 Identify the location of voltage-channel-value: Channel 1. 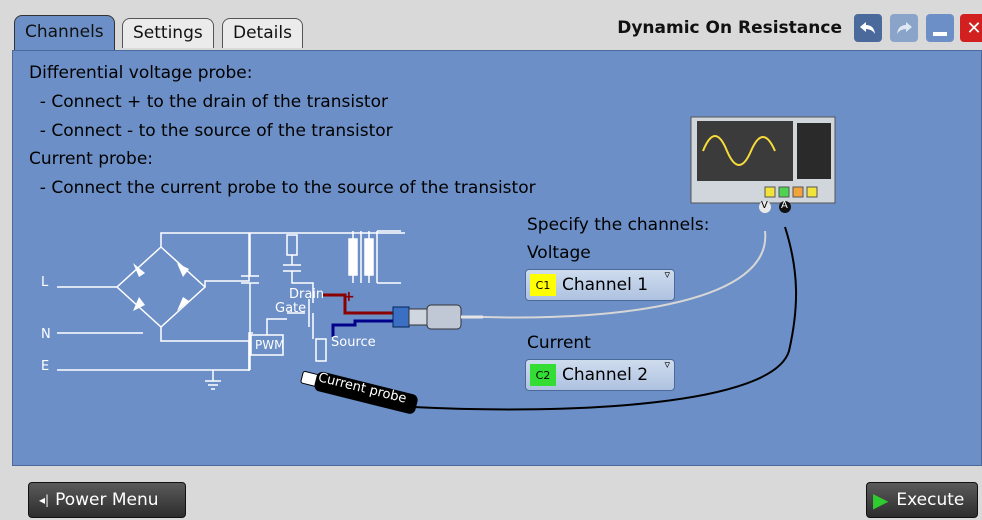
(605, 285).